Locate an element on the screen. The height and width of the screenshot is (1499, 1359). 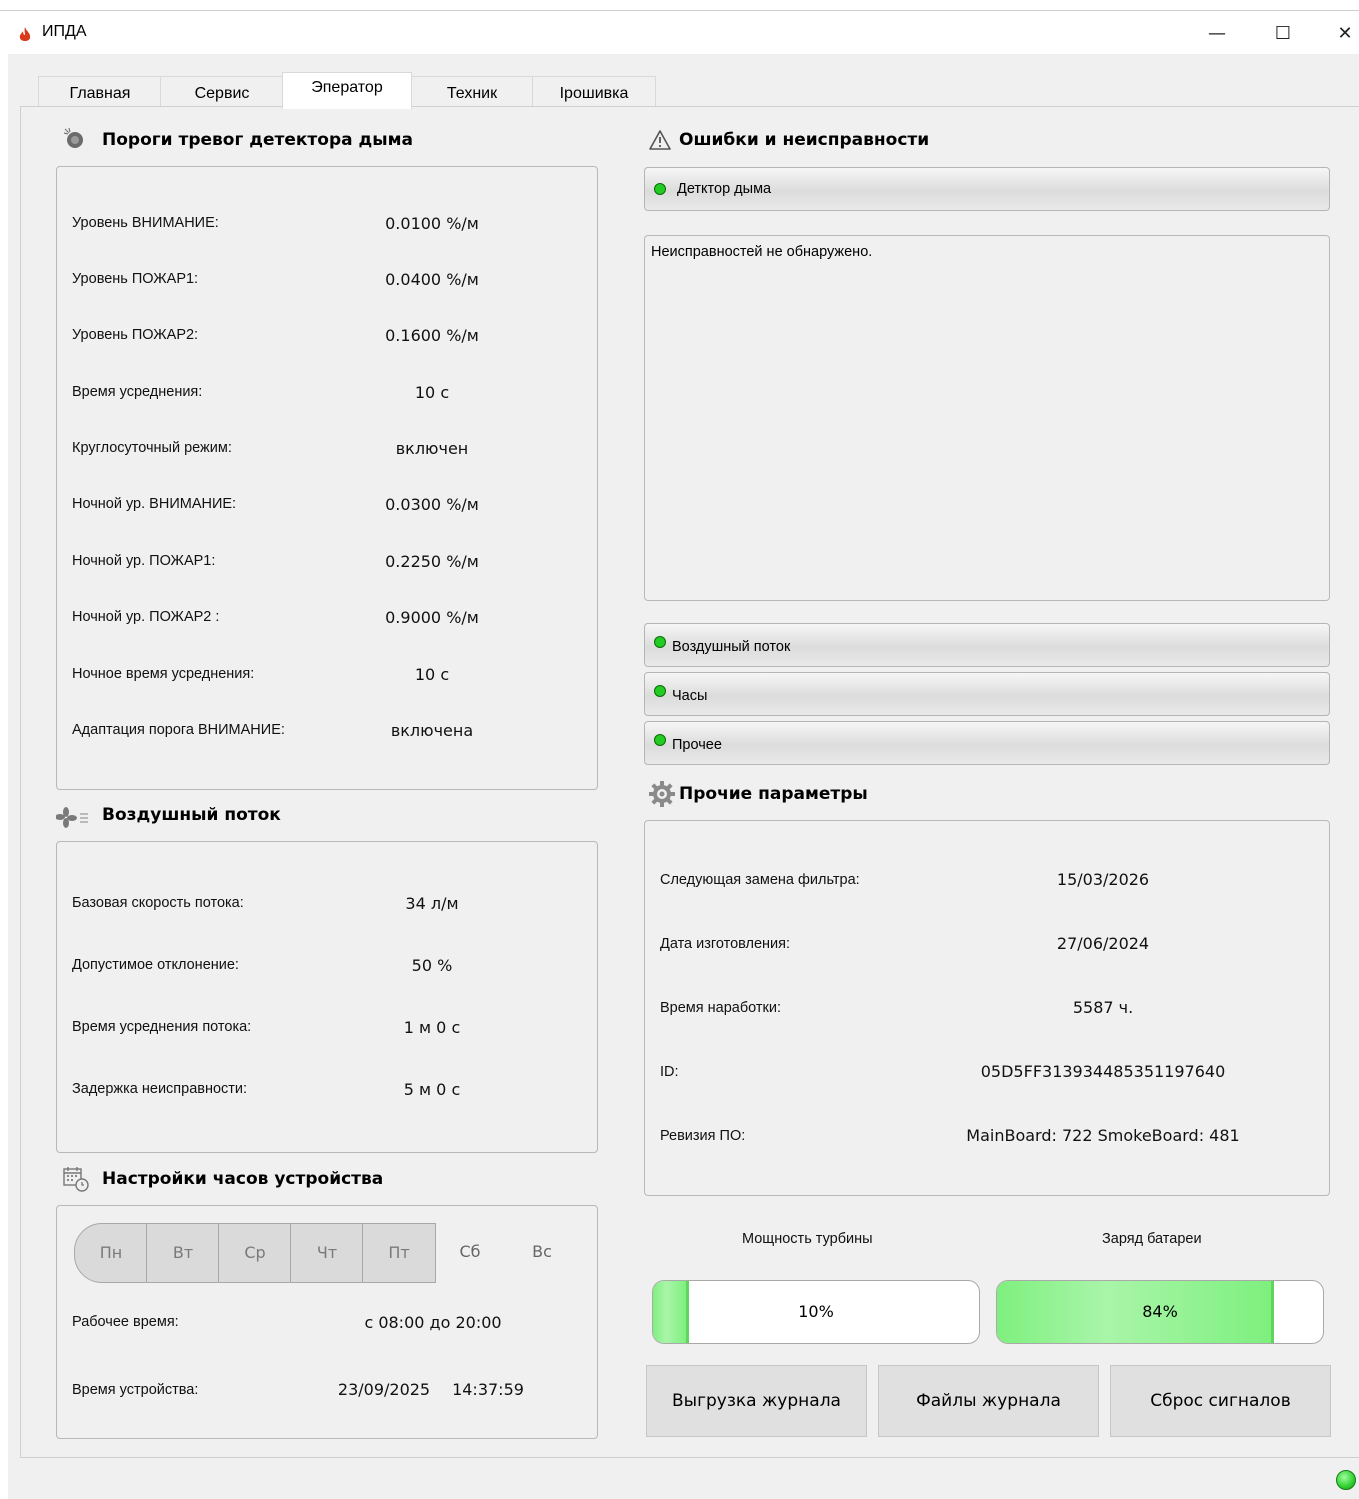
errors-message: Неисправностей не обнаружено. is located at coordinates (762, 252).